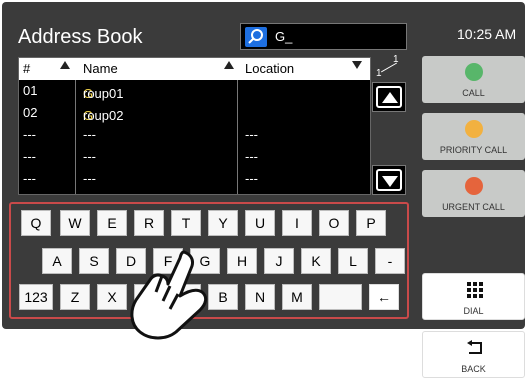  Describe the element at coordinates (323, 36) in the screenshot. I see `search-field: G_` at that location.